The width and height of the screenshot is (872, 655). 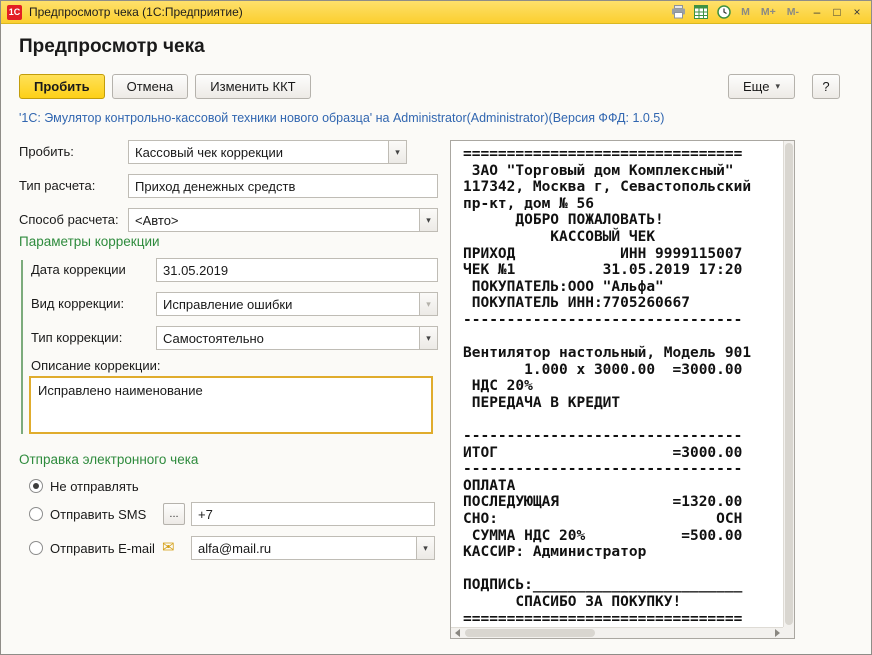 I want to click on correction-section-title: Параметры коррекции, so click(x=89, y=241).